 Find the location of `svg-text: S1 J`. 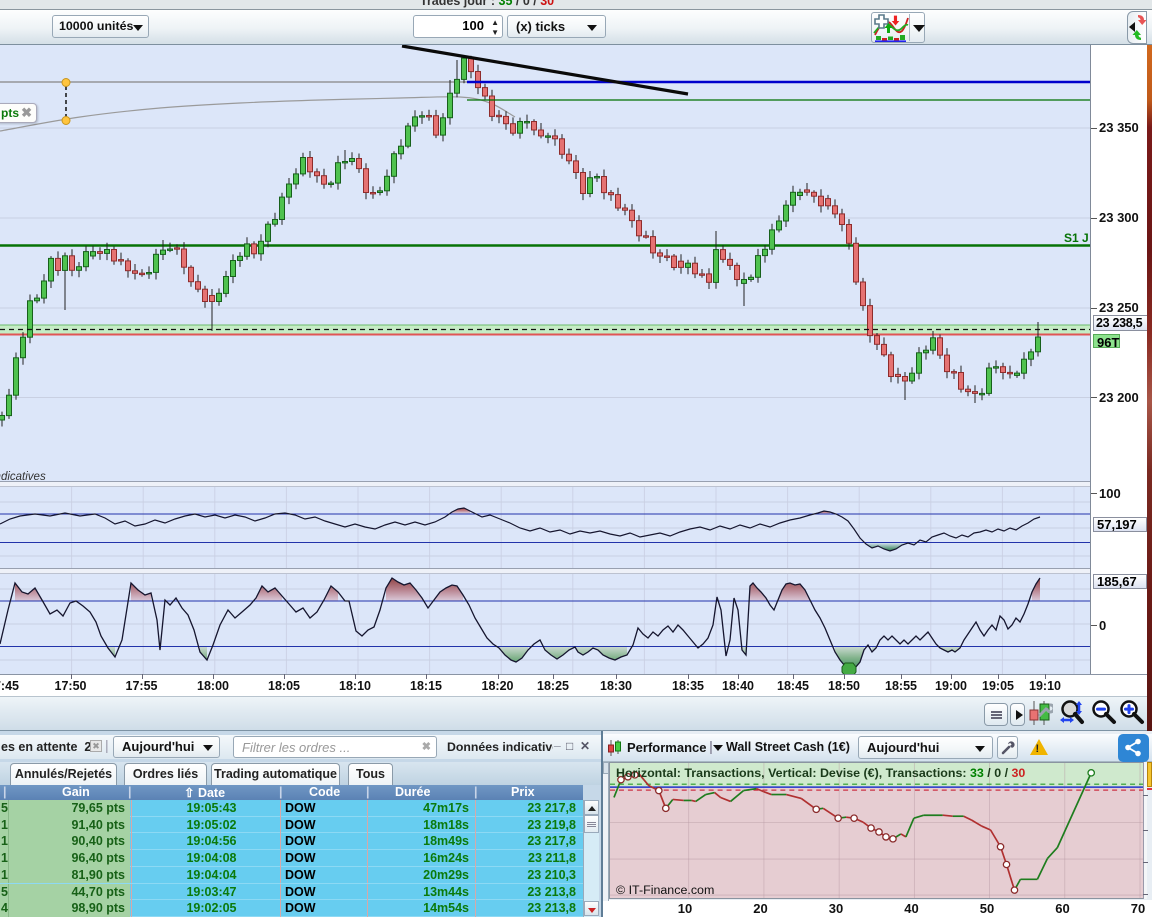

svg-text: S1 J is located at coordinates (1076, 238).